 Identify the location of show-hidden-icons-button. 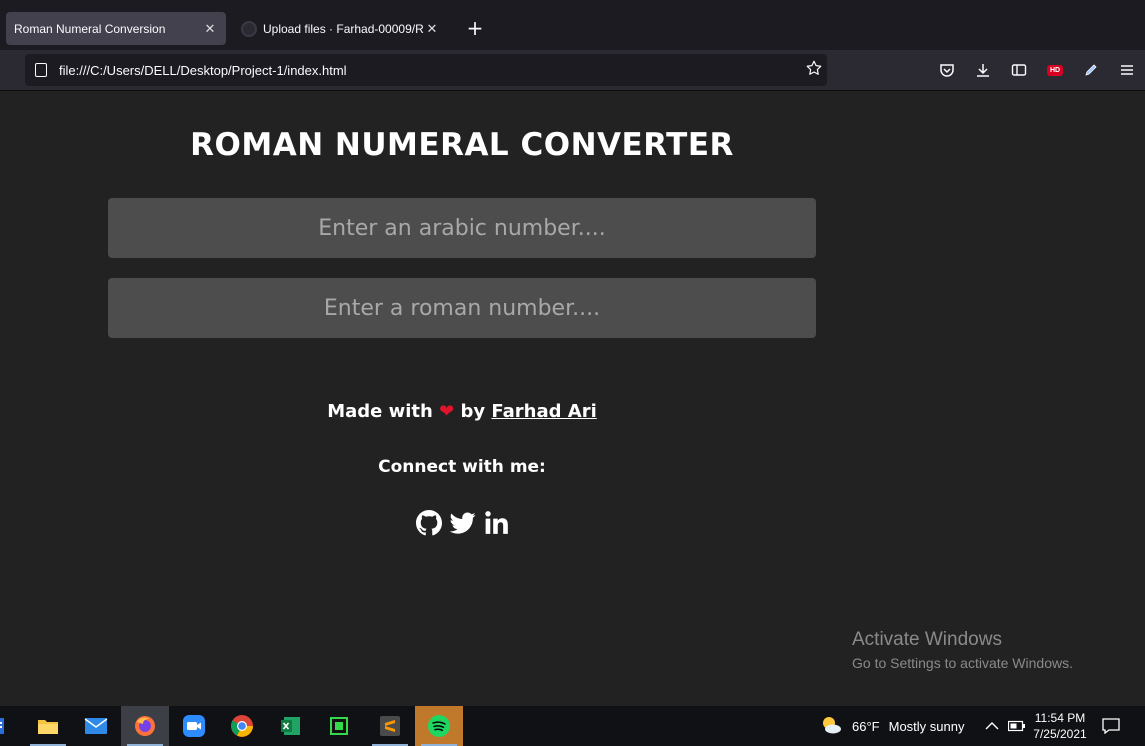
(992, 726).